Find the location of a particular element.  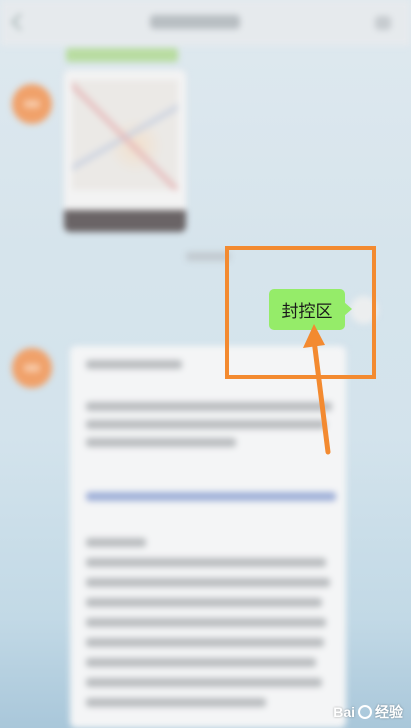

article-title is located at coordinates (134, 364).